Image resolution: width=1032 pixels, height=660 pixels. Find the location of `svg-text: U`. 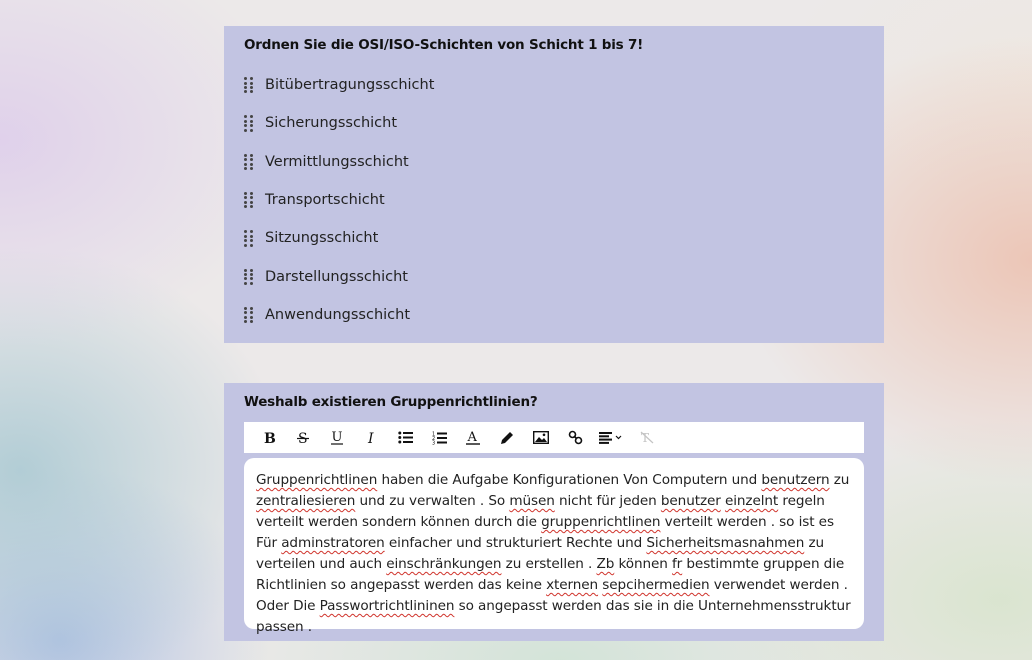

svg-text: U is located at coordinates (337, 437).